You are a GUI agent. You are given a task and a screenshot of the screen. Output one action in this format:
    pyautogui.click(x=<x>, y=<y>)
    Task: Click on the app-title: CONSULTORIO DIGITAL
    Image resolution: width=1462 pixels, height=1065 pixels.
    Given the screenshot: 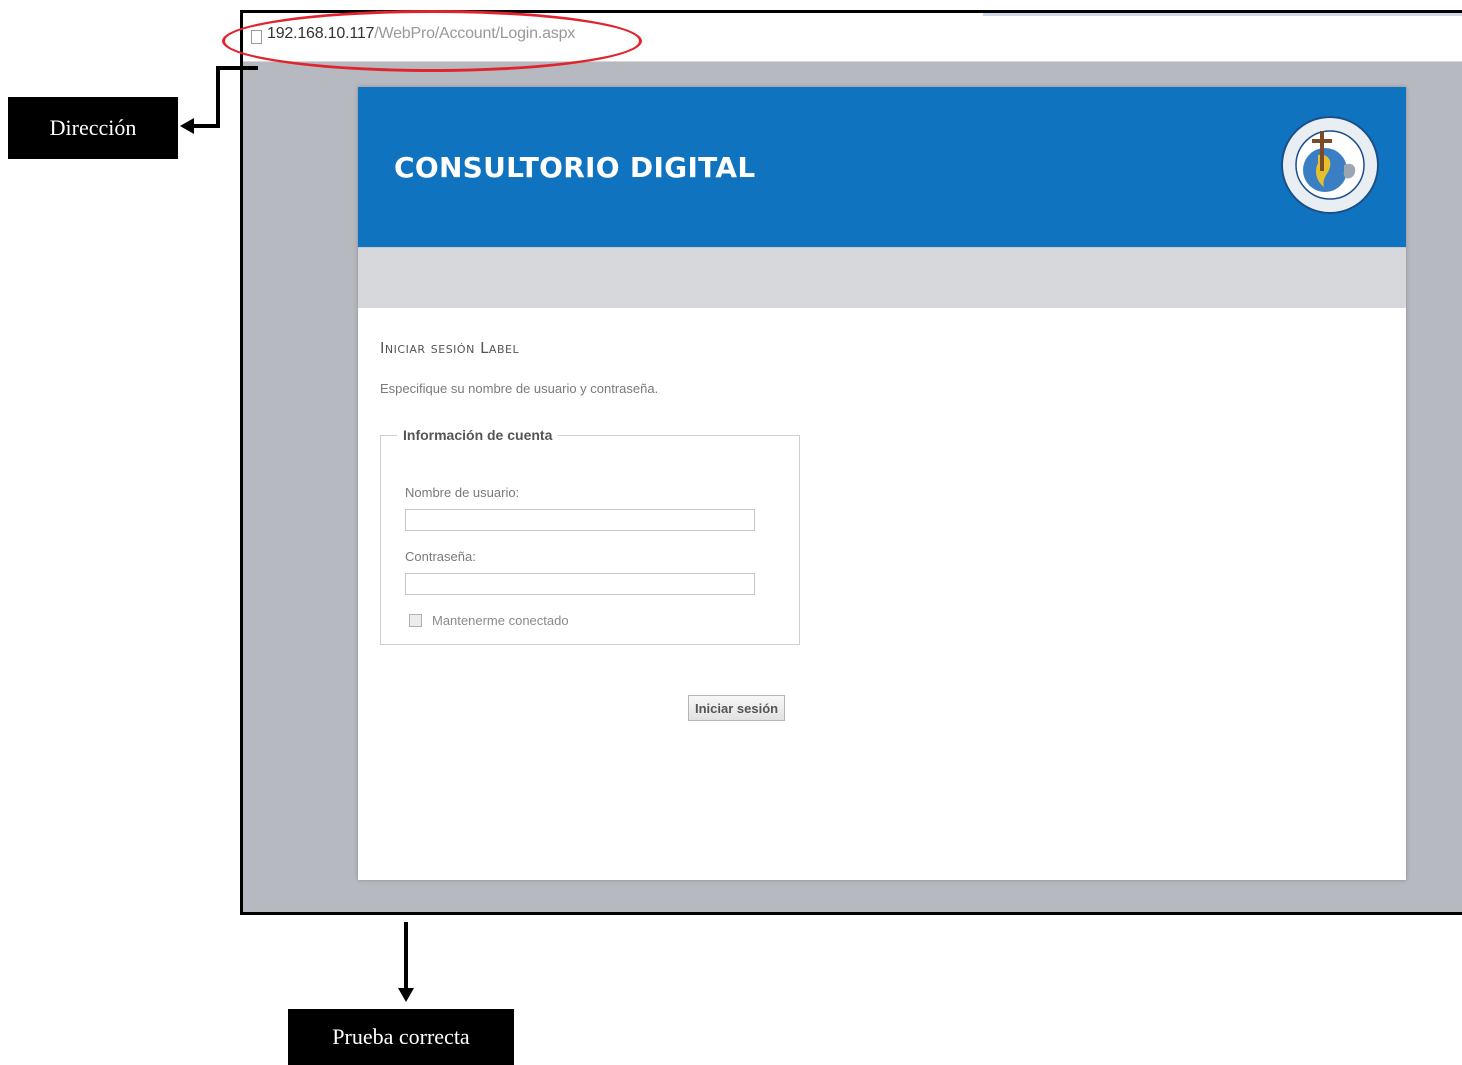 What is the action you would take?
    pyautogui.click(x=575, y=167)
    